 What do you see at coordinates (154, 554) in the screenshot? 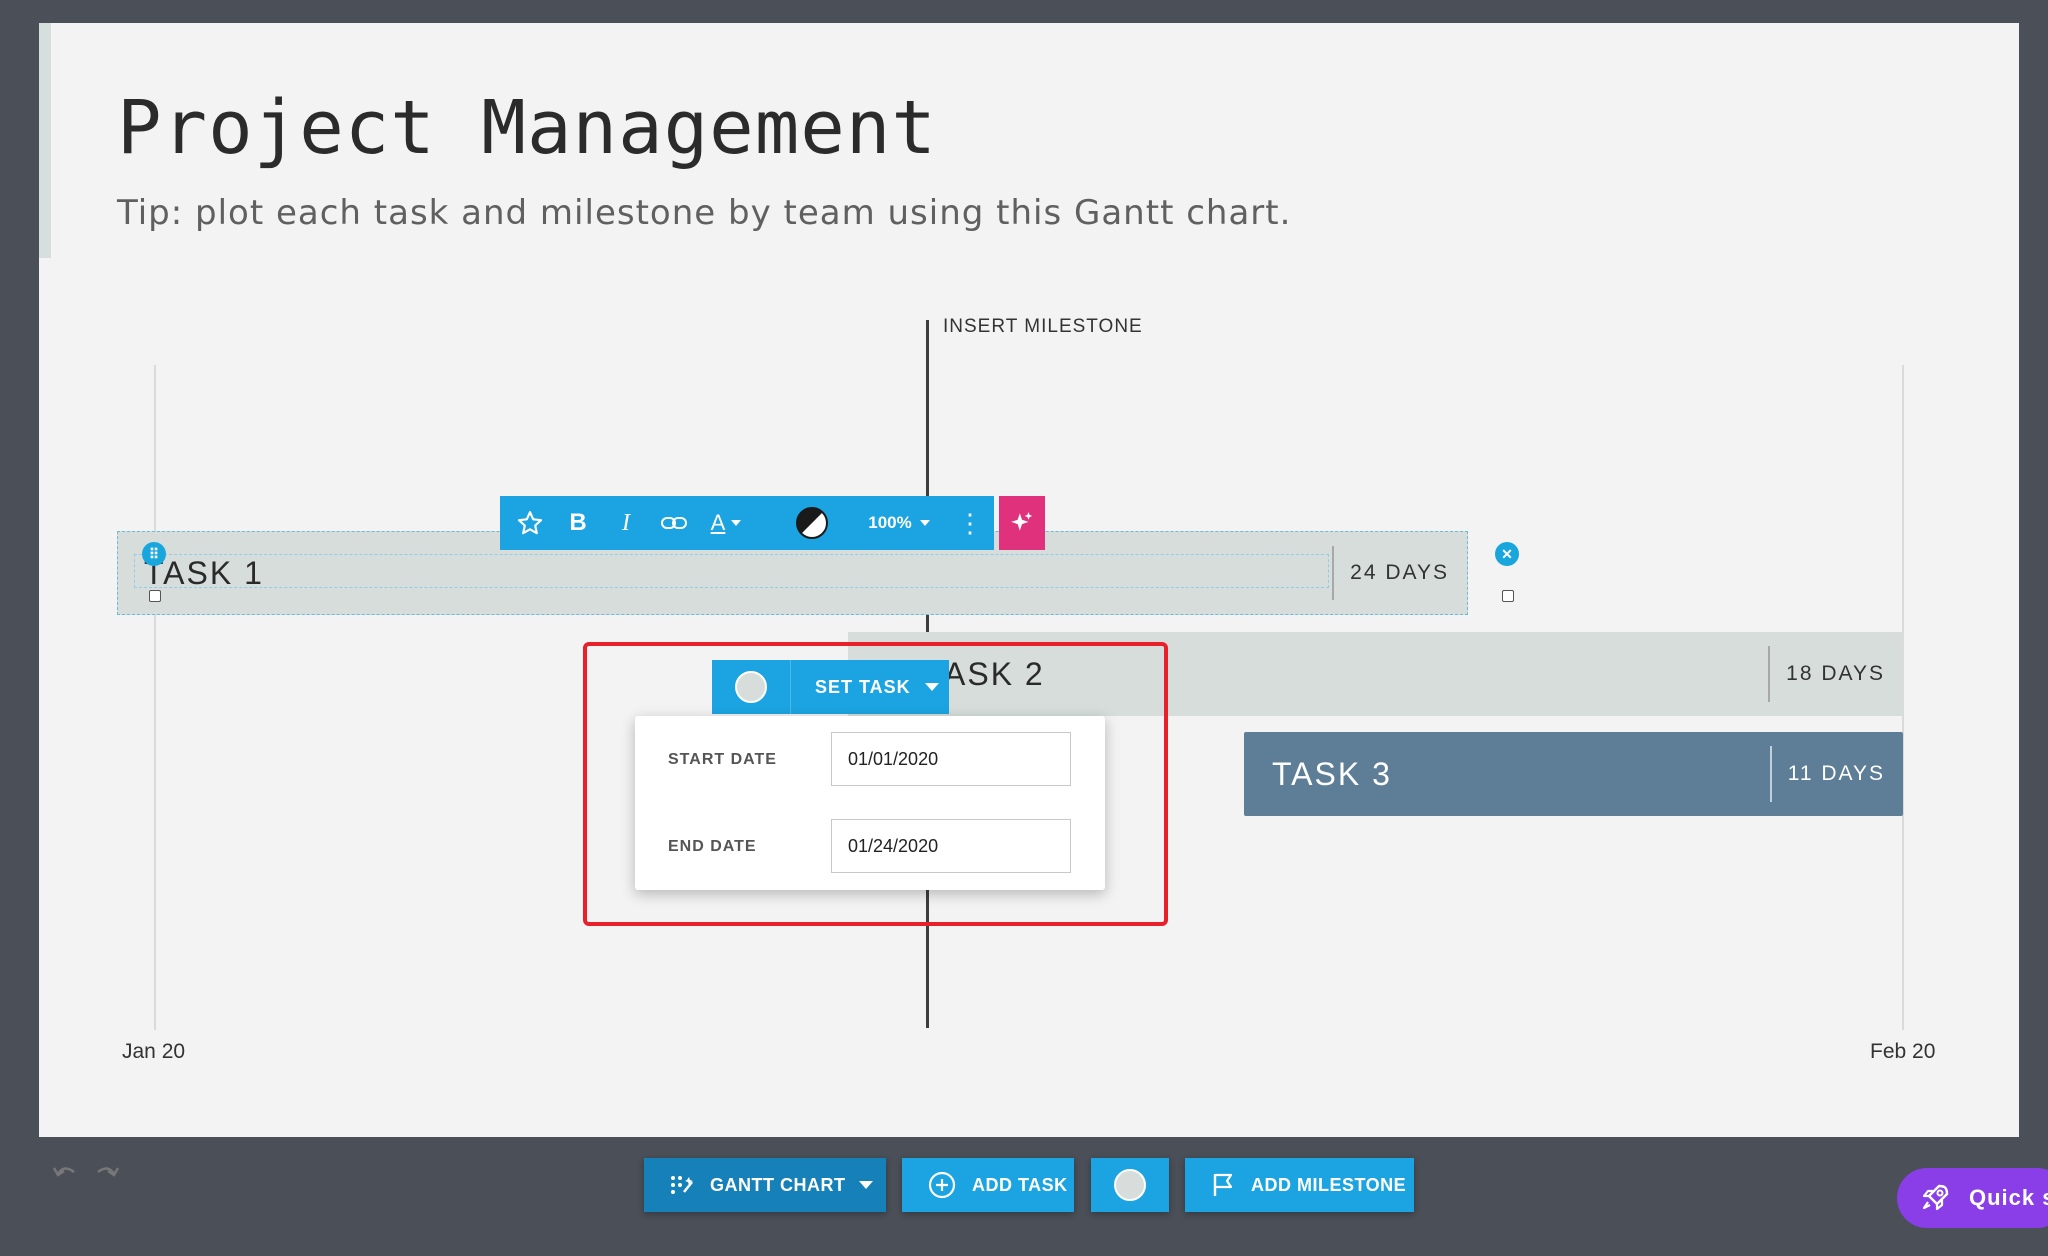
I see `drag-handle-icon: ⠿` at bounding box center [154, 554].